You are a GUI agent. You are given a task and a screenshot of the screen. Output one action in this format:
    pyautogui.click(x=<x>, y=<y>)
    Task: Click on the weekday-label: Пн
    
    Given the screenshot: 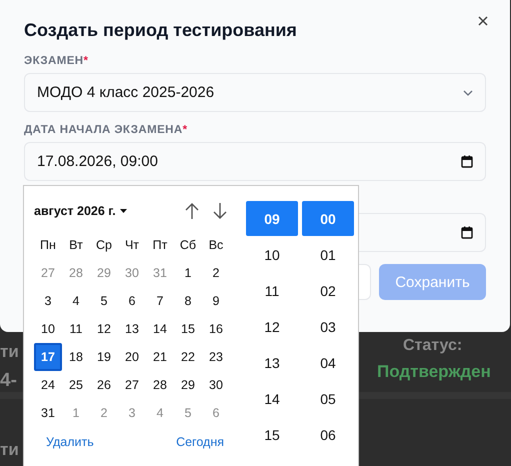 What is the action you would take?
    pyautogui.click(x=48, y=245)
    